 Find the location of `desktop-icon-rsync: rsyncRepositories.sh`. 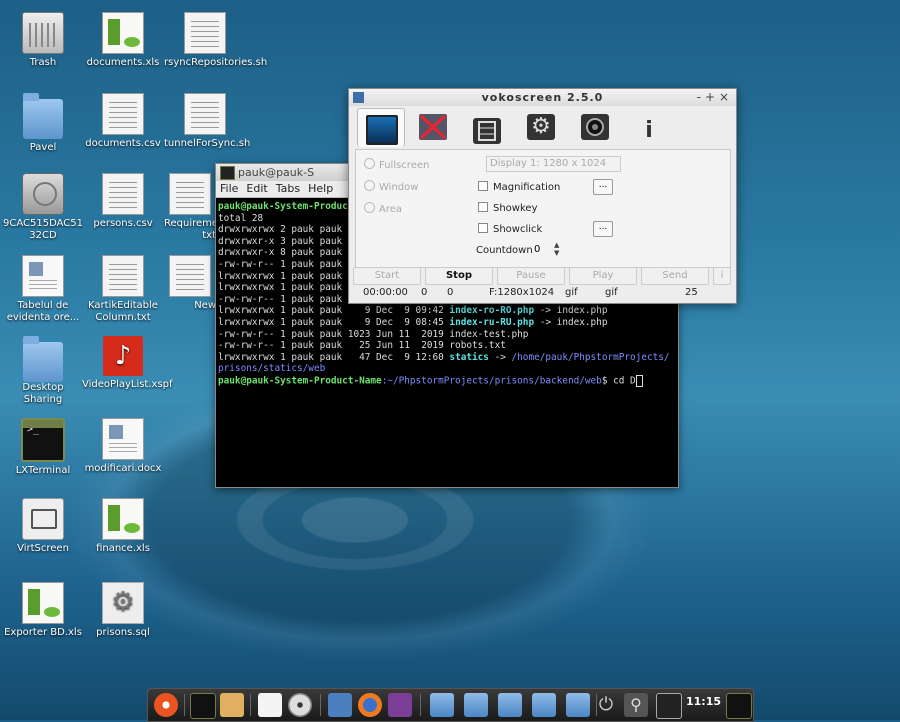

desktop-icon-rsync: rsyncRepositories.sh is located at coordinates (215, 40).